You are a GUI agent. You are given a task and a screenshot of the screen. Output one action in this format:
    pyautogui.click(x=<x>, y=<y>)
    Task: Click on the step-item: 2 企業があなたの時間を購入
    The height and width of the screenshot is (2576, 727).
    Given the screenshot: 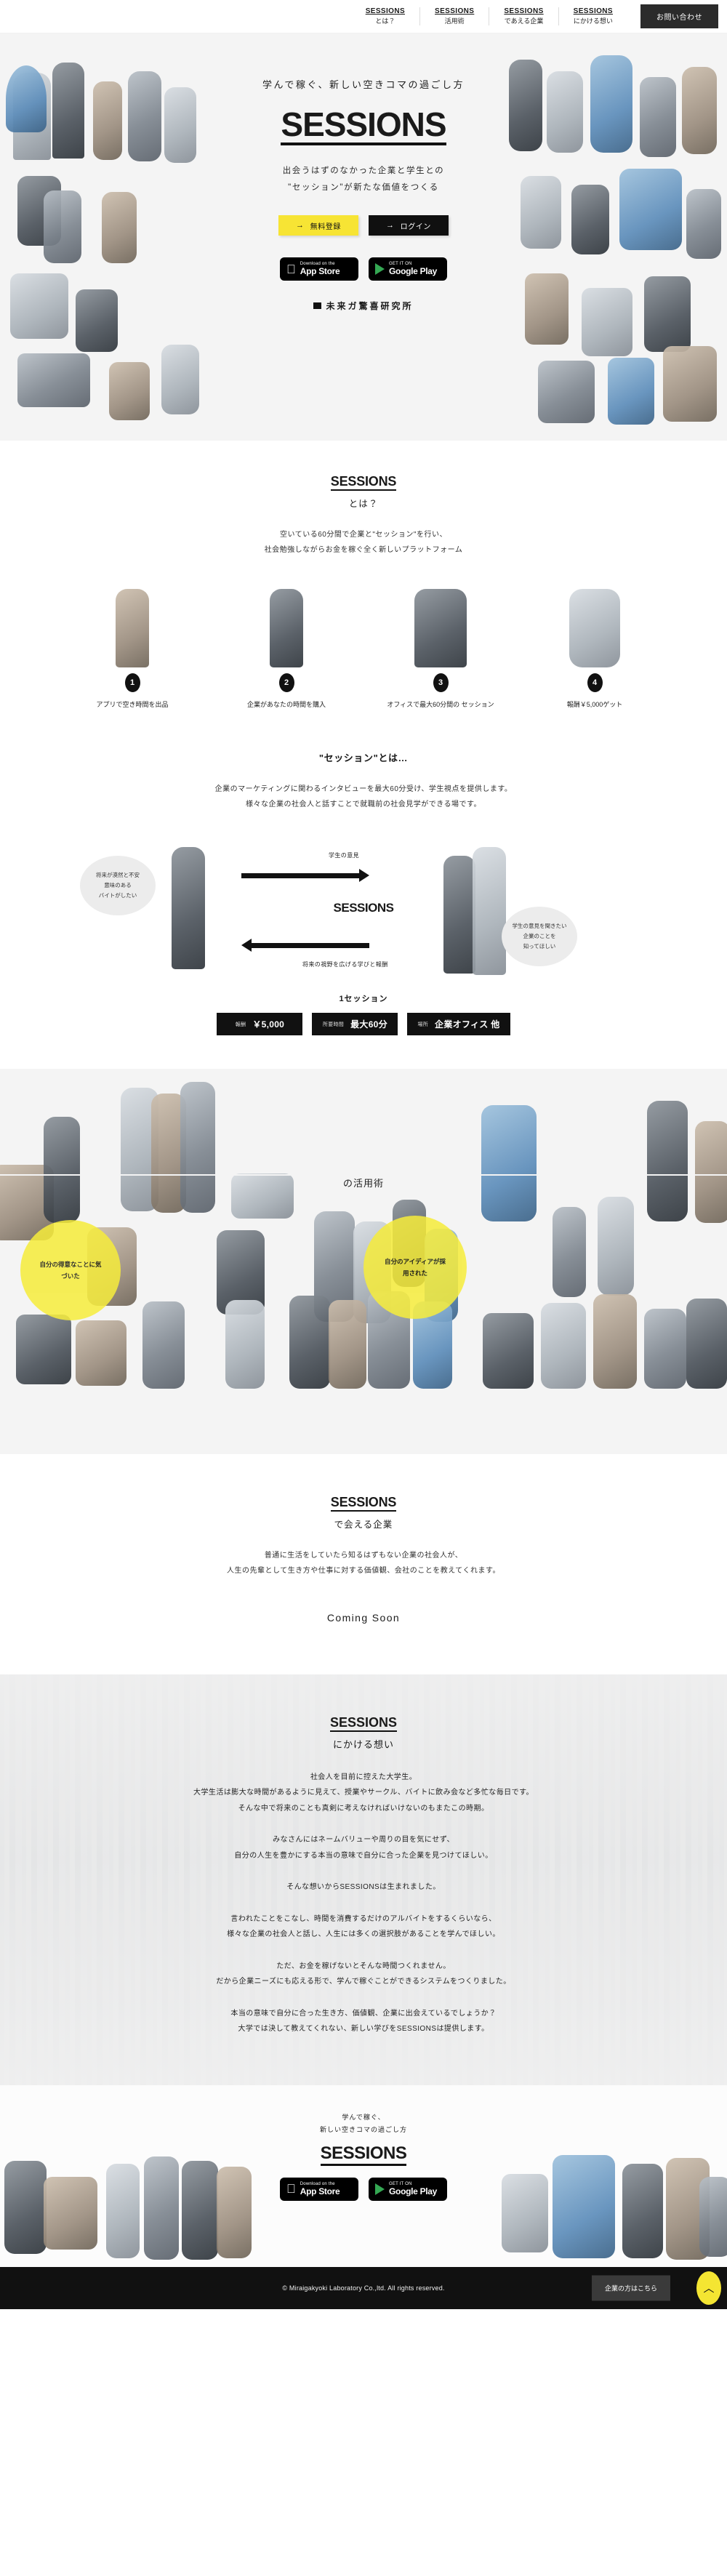 What is the action you would take?
    pyautogui.click(x=286, y=643)
    